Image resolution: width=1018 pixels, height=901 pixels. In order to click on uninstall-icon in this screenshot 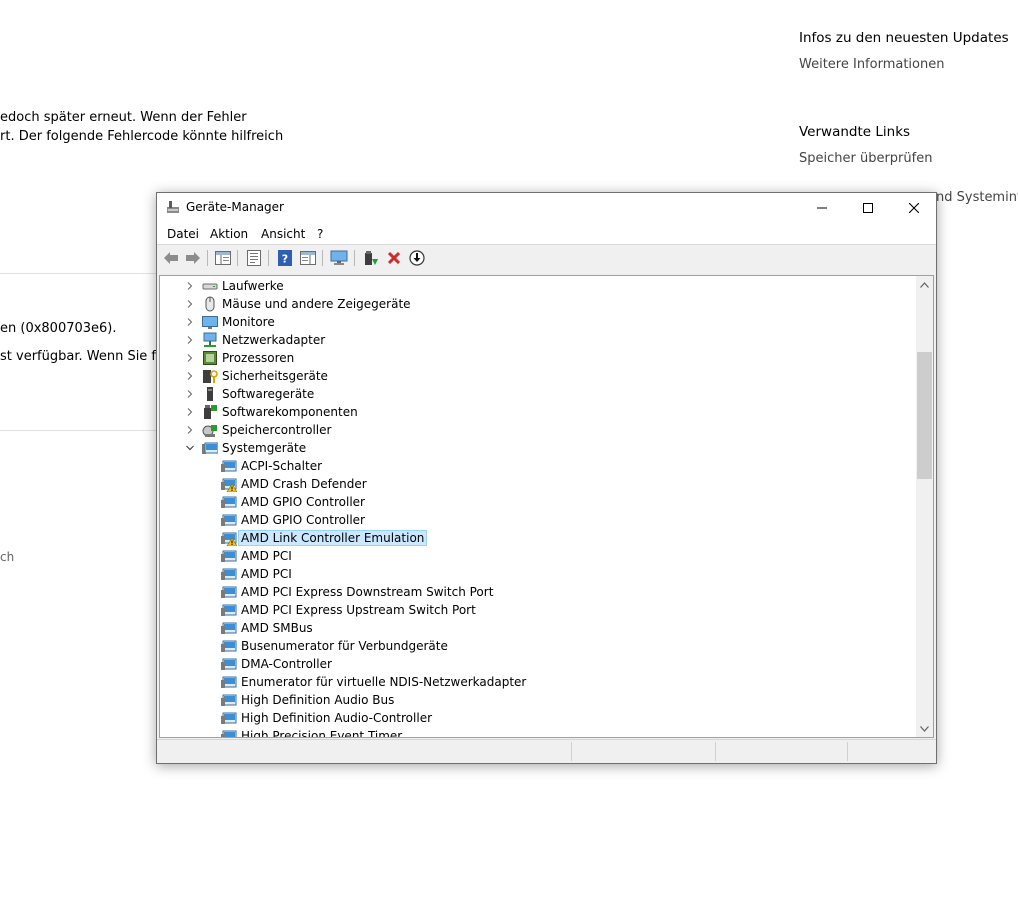, I will do `click(394, 258)`.